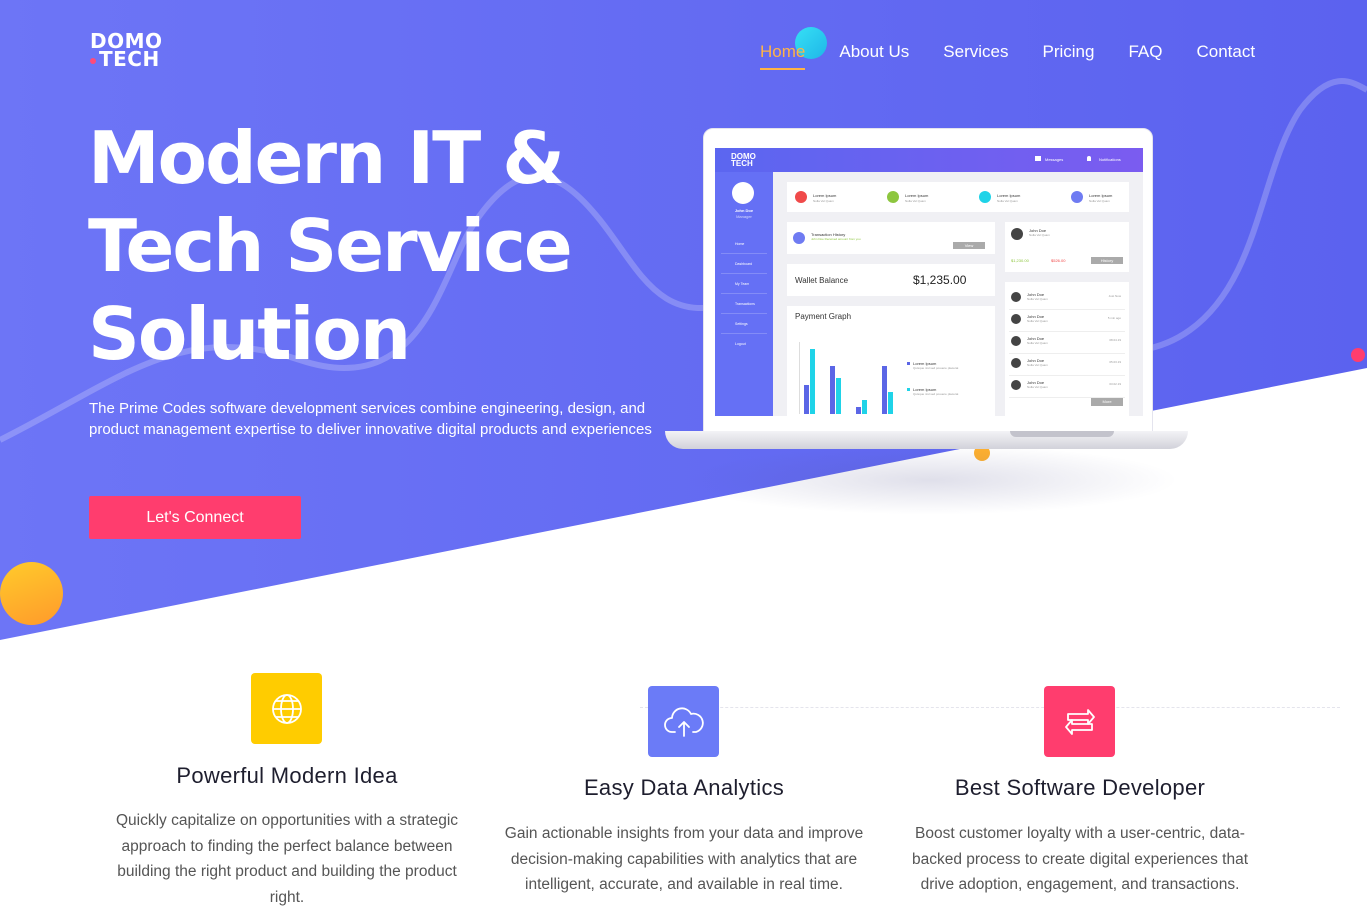 The height and width of the screenshot is (911, 1367). What do you see at coordinates (783, 56) in the screenshot?
I see `nav-home: Home` at bounding box center [783, 56].